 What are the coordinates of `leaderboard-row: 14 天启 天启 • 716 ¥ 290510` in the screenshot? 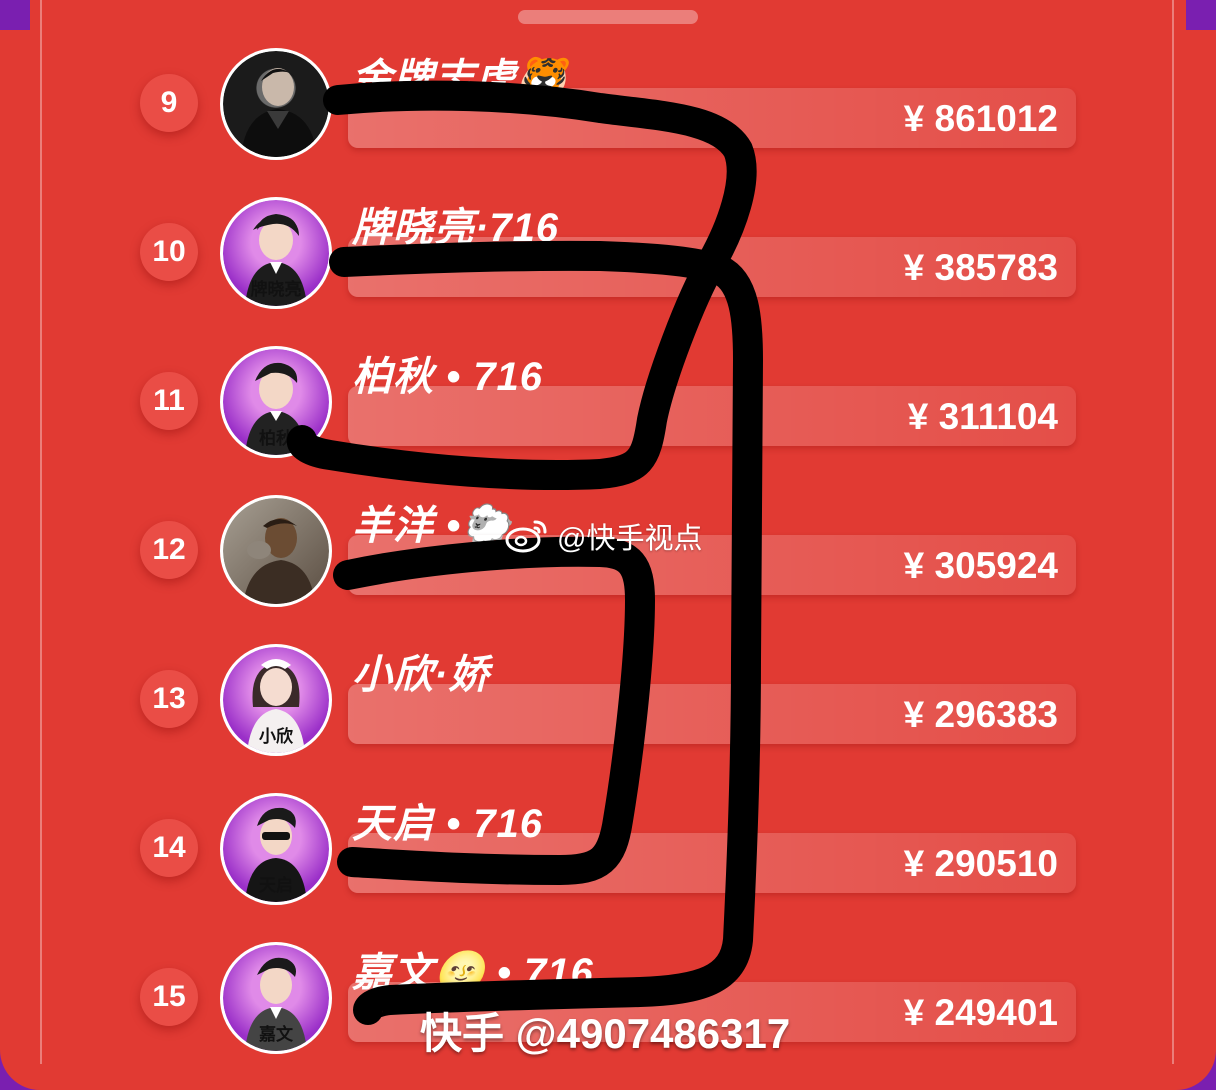 It's located at (608, 859).